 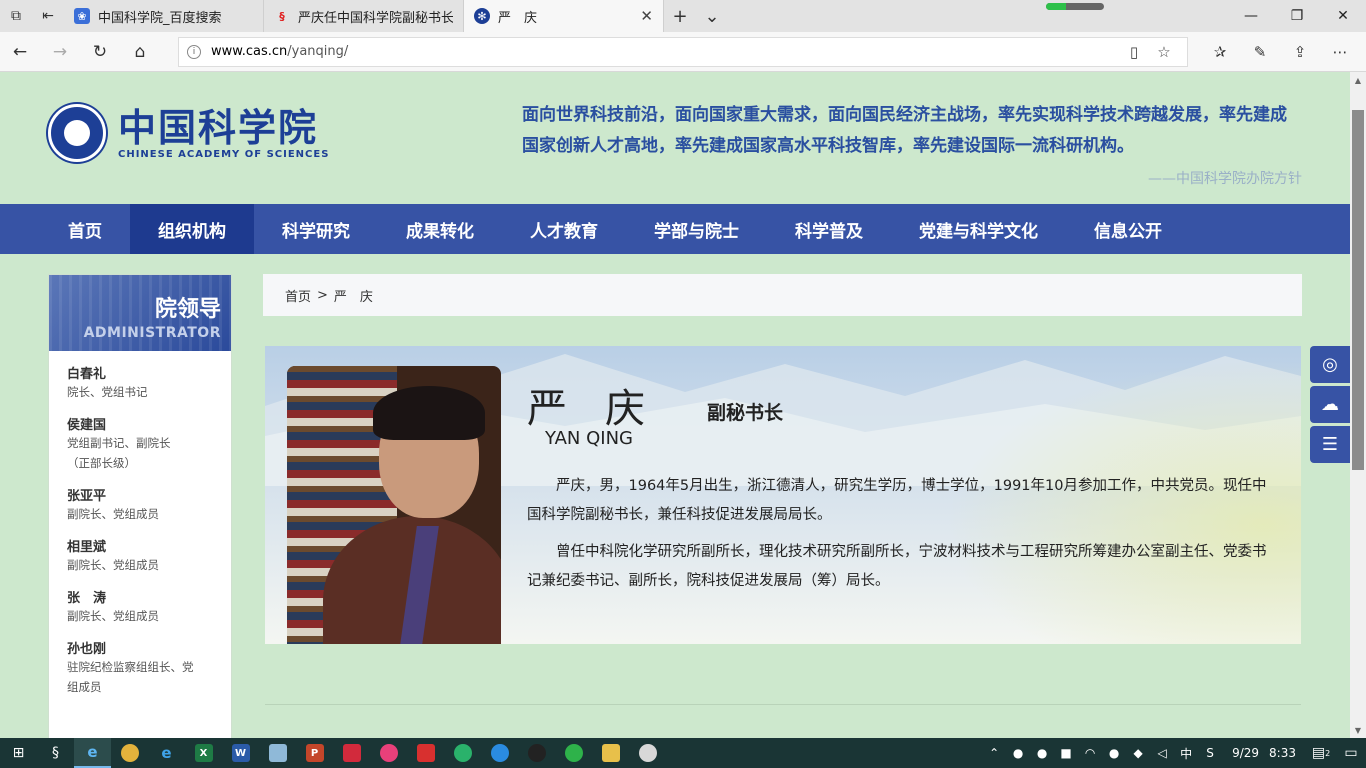 What do you see at coordinates (1297, 16) in the screenshot?
I see `maximize-button: ❐` at bounding box center [1297, 16].